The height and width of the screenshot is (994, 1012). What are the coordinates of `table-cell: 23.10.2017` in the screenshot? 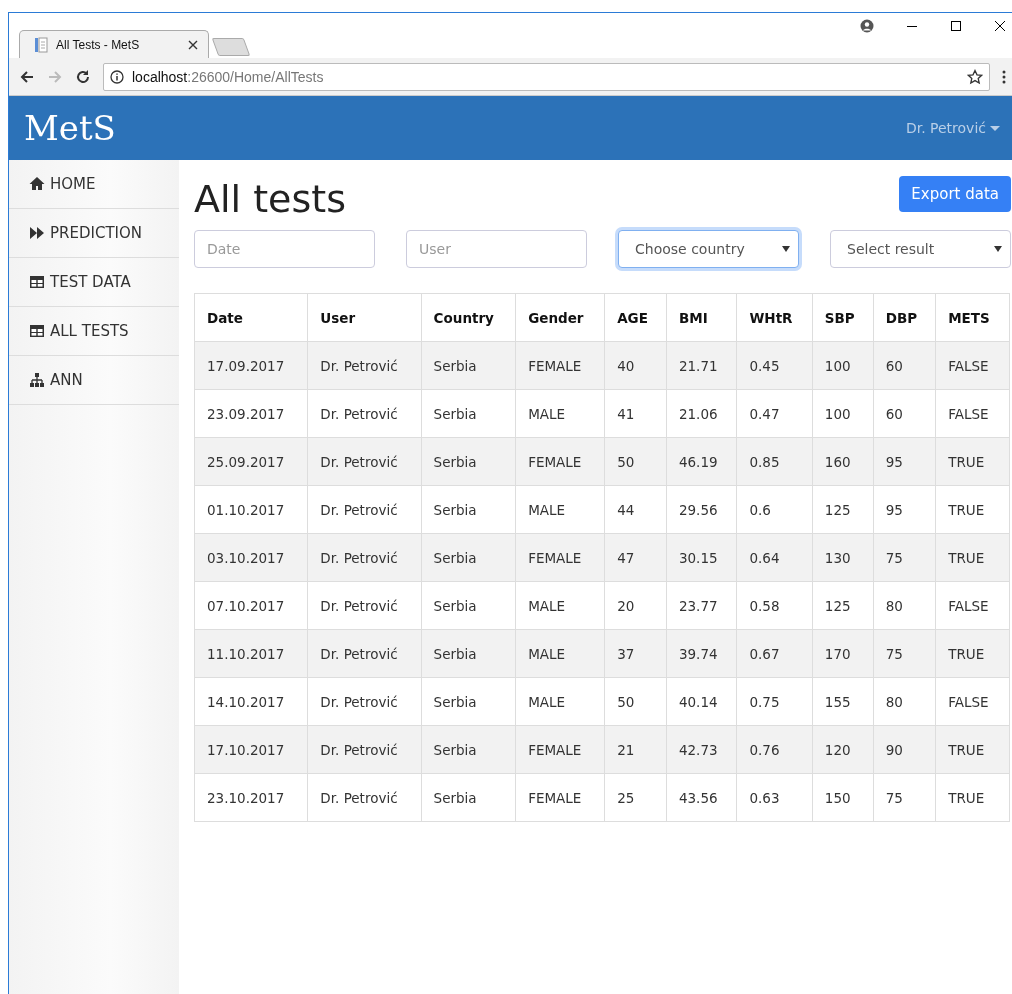 It's located at (251, 797).